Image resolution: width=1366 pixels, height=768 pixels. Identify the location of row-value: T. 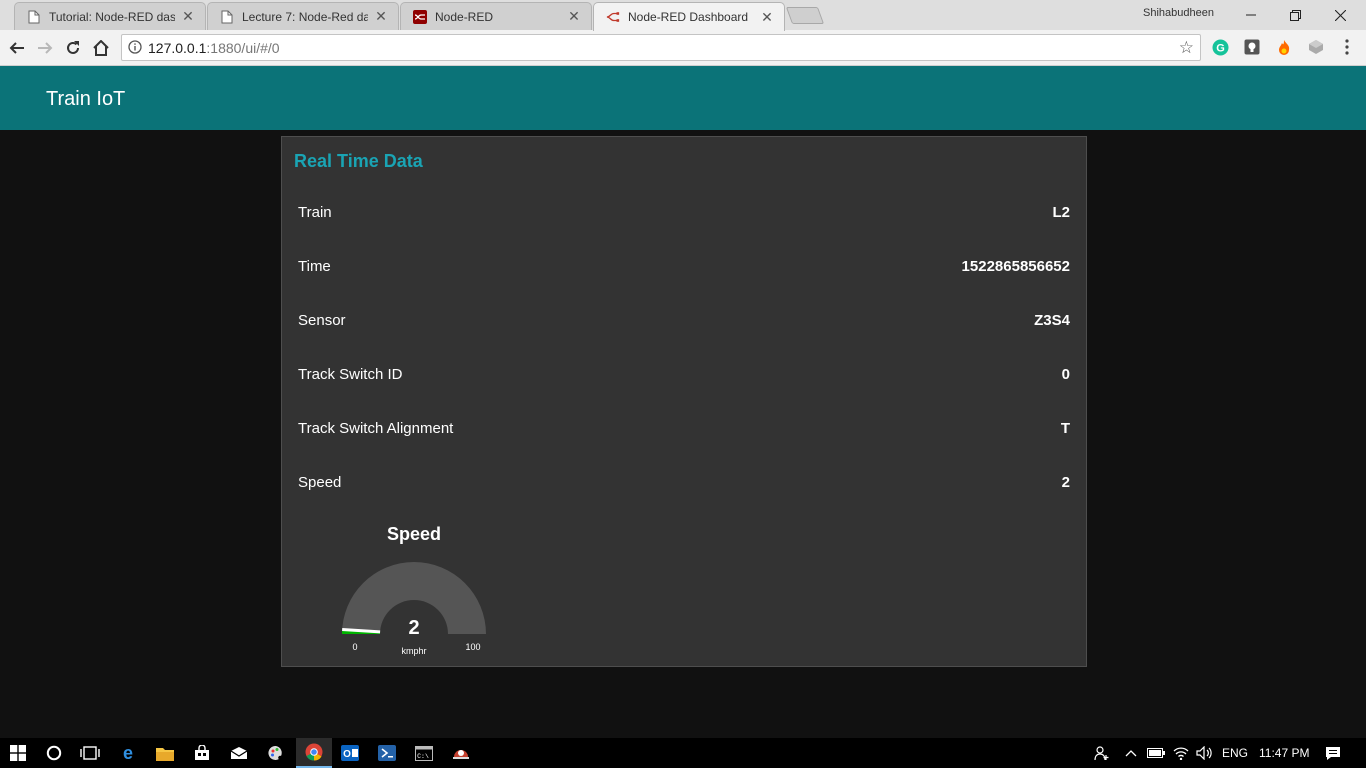
(1065, 428).